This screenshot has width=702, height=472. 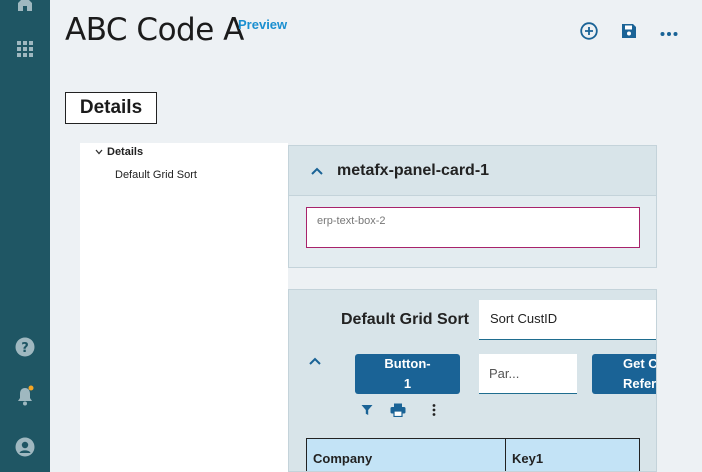 What do you see at coordinates (573, 454) in the screenshot?
I see `grid-column-key1: Key1` at bounding box center [573, 454].